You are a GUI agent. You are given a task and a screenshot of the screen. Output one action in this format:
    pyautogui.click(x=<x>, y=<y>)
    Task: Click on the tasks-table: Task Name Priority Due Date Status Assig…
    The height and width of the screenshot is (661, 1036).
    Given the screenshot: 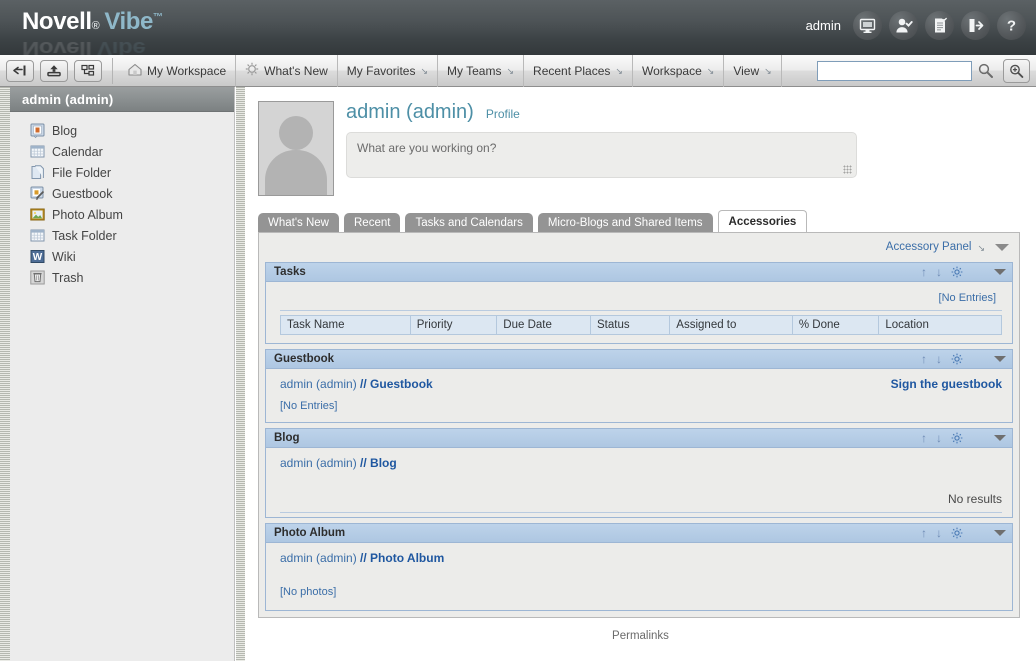 What is the action you would take?
    pyautogui.click(x=641, y=325)
    